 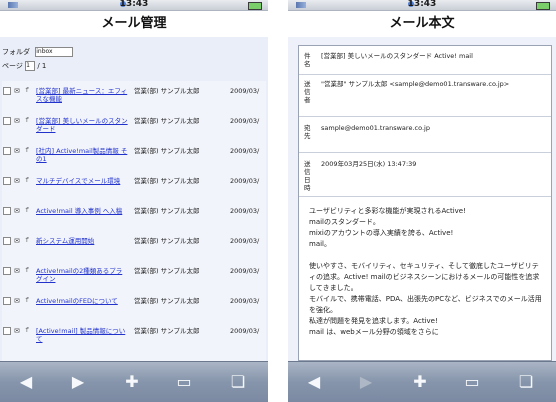 What do you see at coordinates (82, 301) in the screenshot?
I see `subject-link: Active!mailのFEDについて` at bounding box center [82, 301].